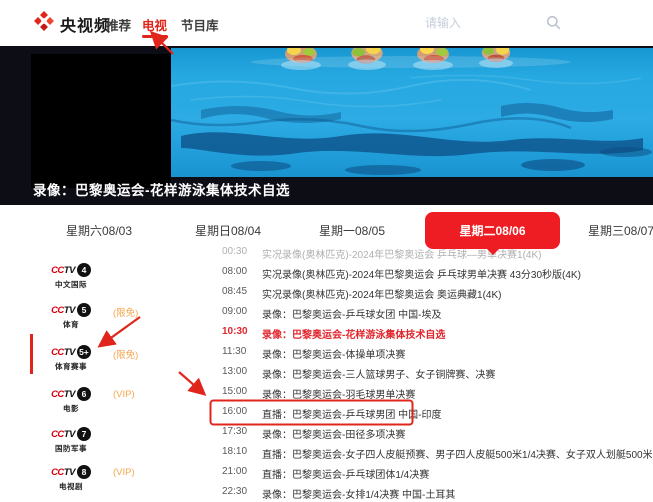 This screenshot has height=502, width=653. What do you see at coordinates (71, 324) in the screenshot?
I see `channel-name: 体育` at bounding box center [71, 324].